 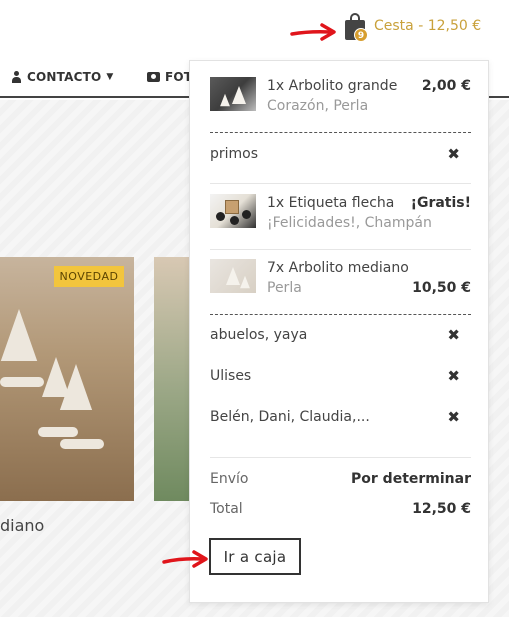 What do you see at coordinates (231, 376) in the screenshot?
I see `personalization-note: Ulises` at bounding box center [231, 376].